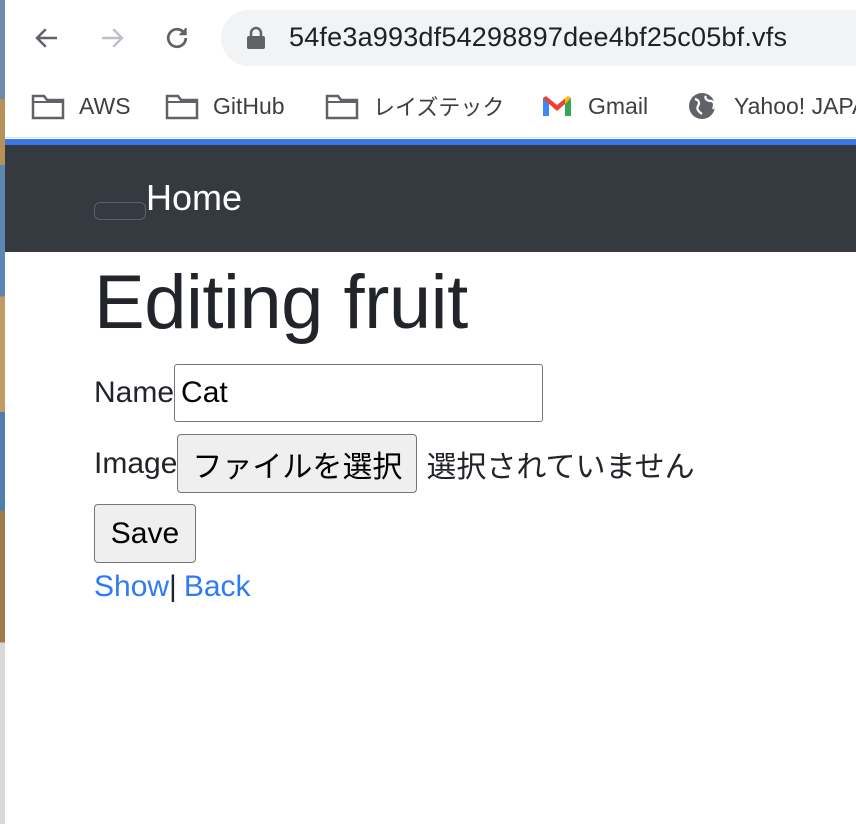 This screenshot has height=824, width=856. I want to click on bookmark-label: GitHub, so click(249, 105).